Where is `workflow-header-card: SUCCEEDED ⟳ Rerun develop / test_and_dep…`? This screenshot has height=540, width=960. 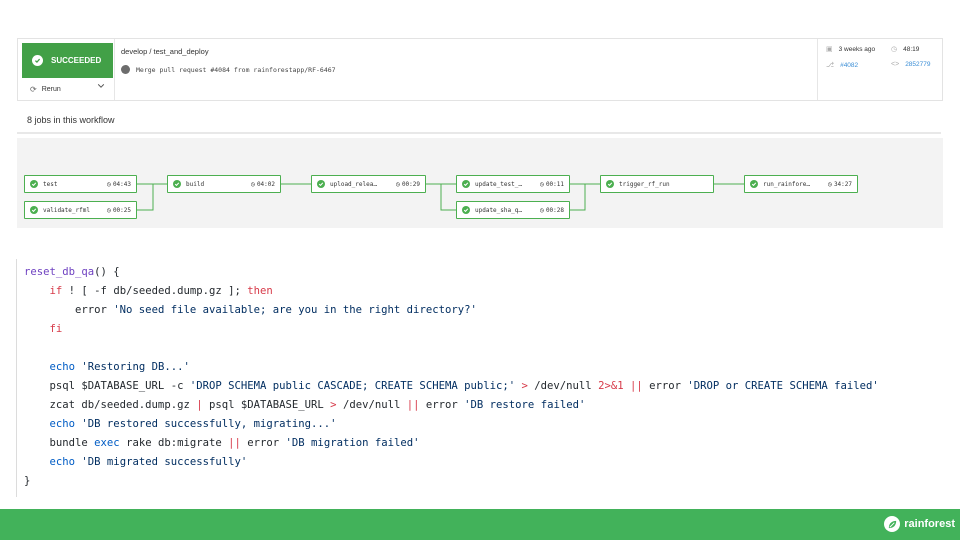 workflow-header-card: SUCCEEDED ⟳ Rerun develop / test_and_dep… is located at coordinates (480, 69).